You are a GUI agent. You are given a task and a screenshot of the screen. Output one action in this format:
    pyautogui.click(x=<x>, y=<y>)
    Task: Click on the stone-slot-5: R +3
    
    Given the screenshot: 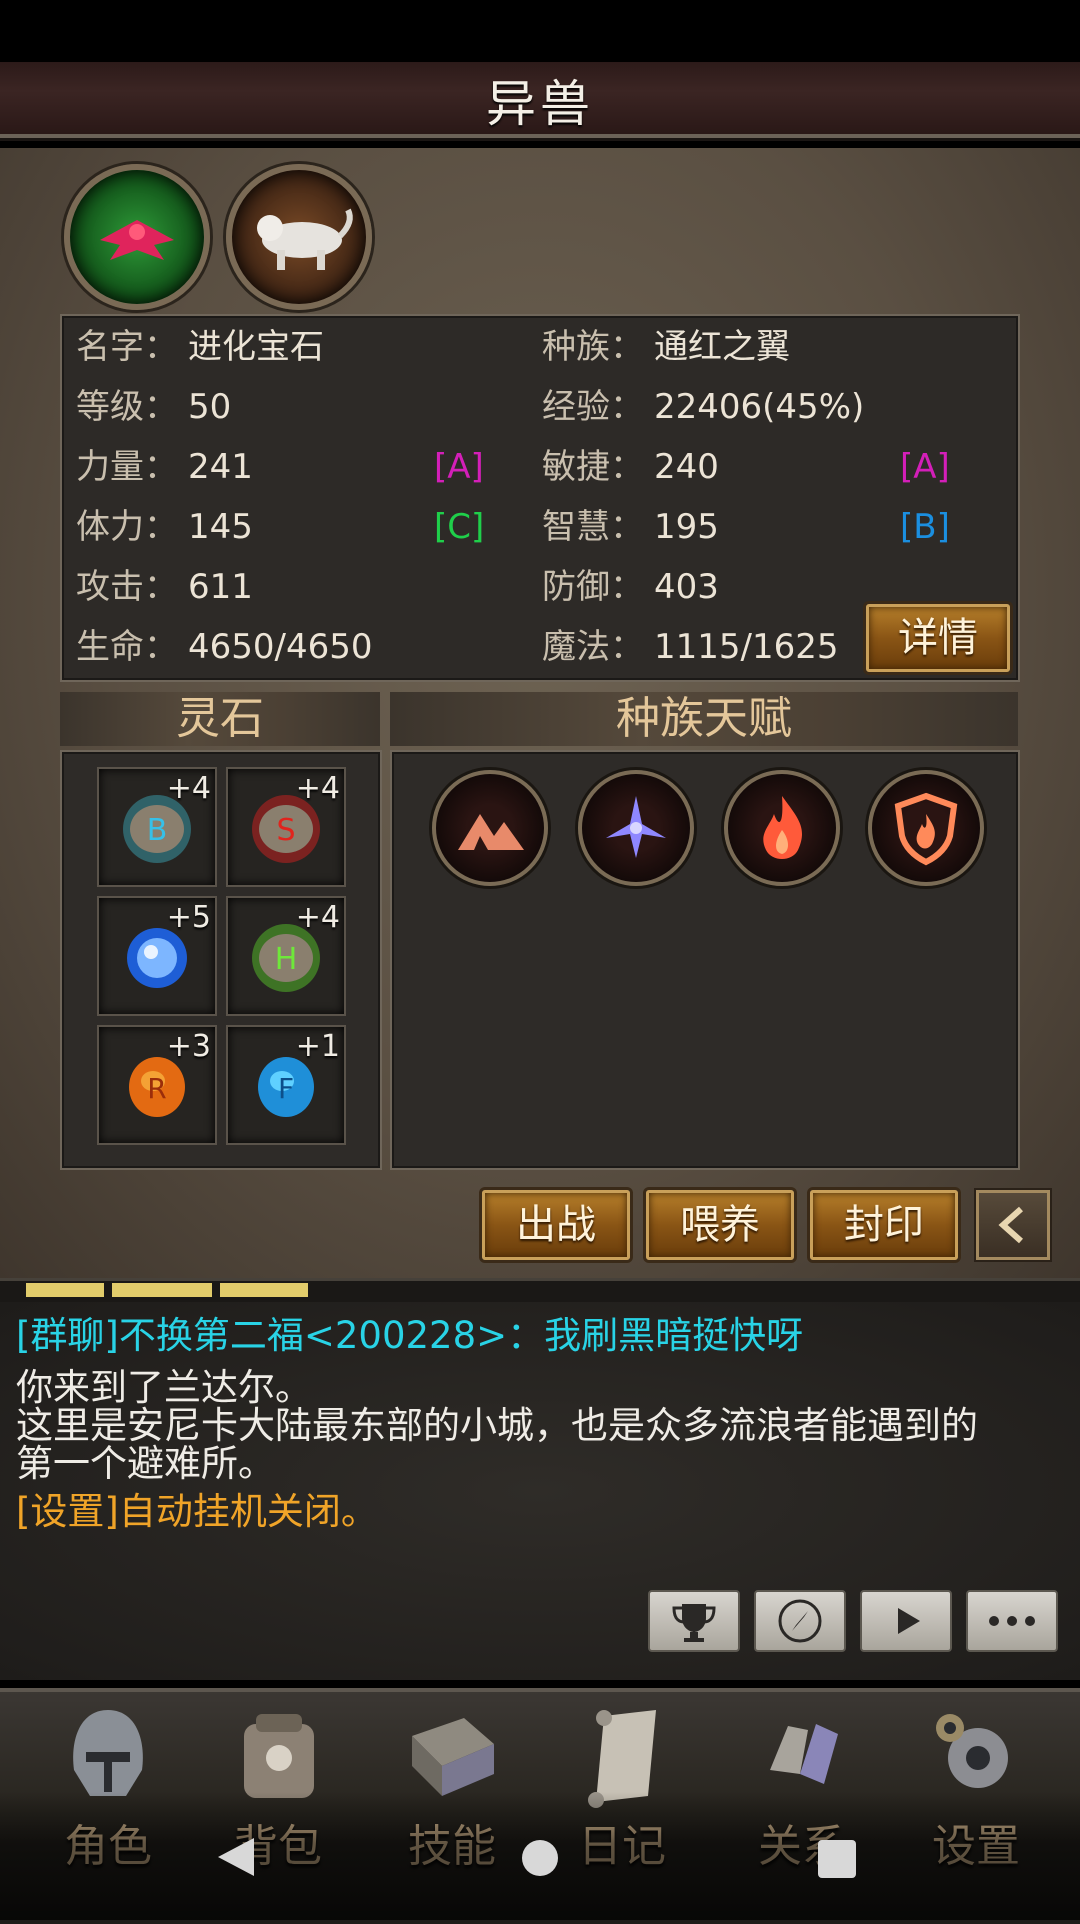 What is the action you would take?
    pyautogui.click(x=157, y=1085)
    